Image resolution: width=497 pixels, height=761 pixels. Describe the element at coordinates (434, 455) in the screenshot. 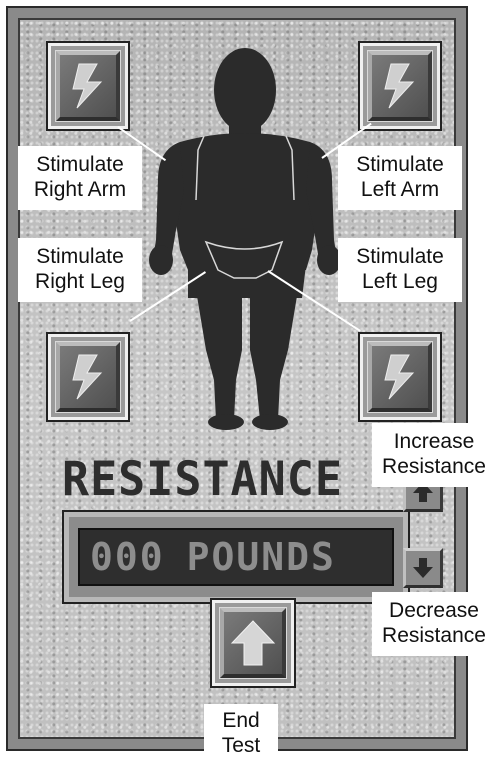

I see `label-increase-resistance: Increase Resistance` at that location.